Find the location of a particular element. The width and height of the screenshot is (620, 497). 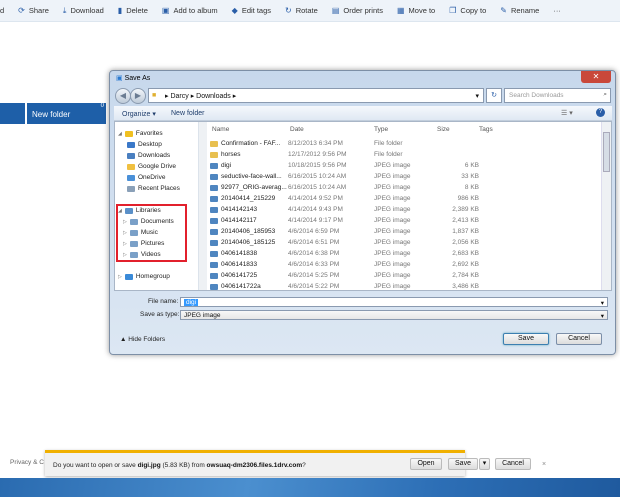

breadcrumb-darcy: Darcy is located at coordinates (179, 96).